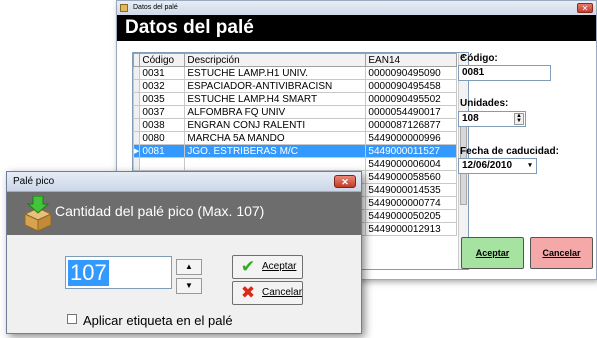  I want to click on cell-codigo, so click(162, 164).